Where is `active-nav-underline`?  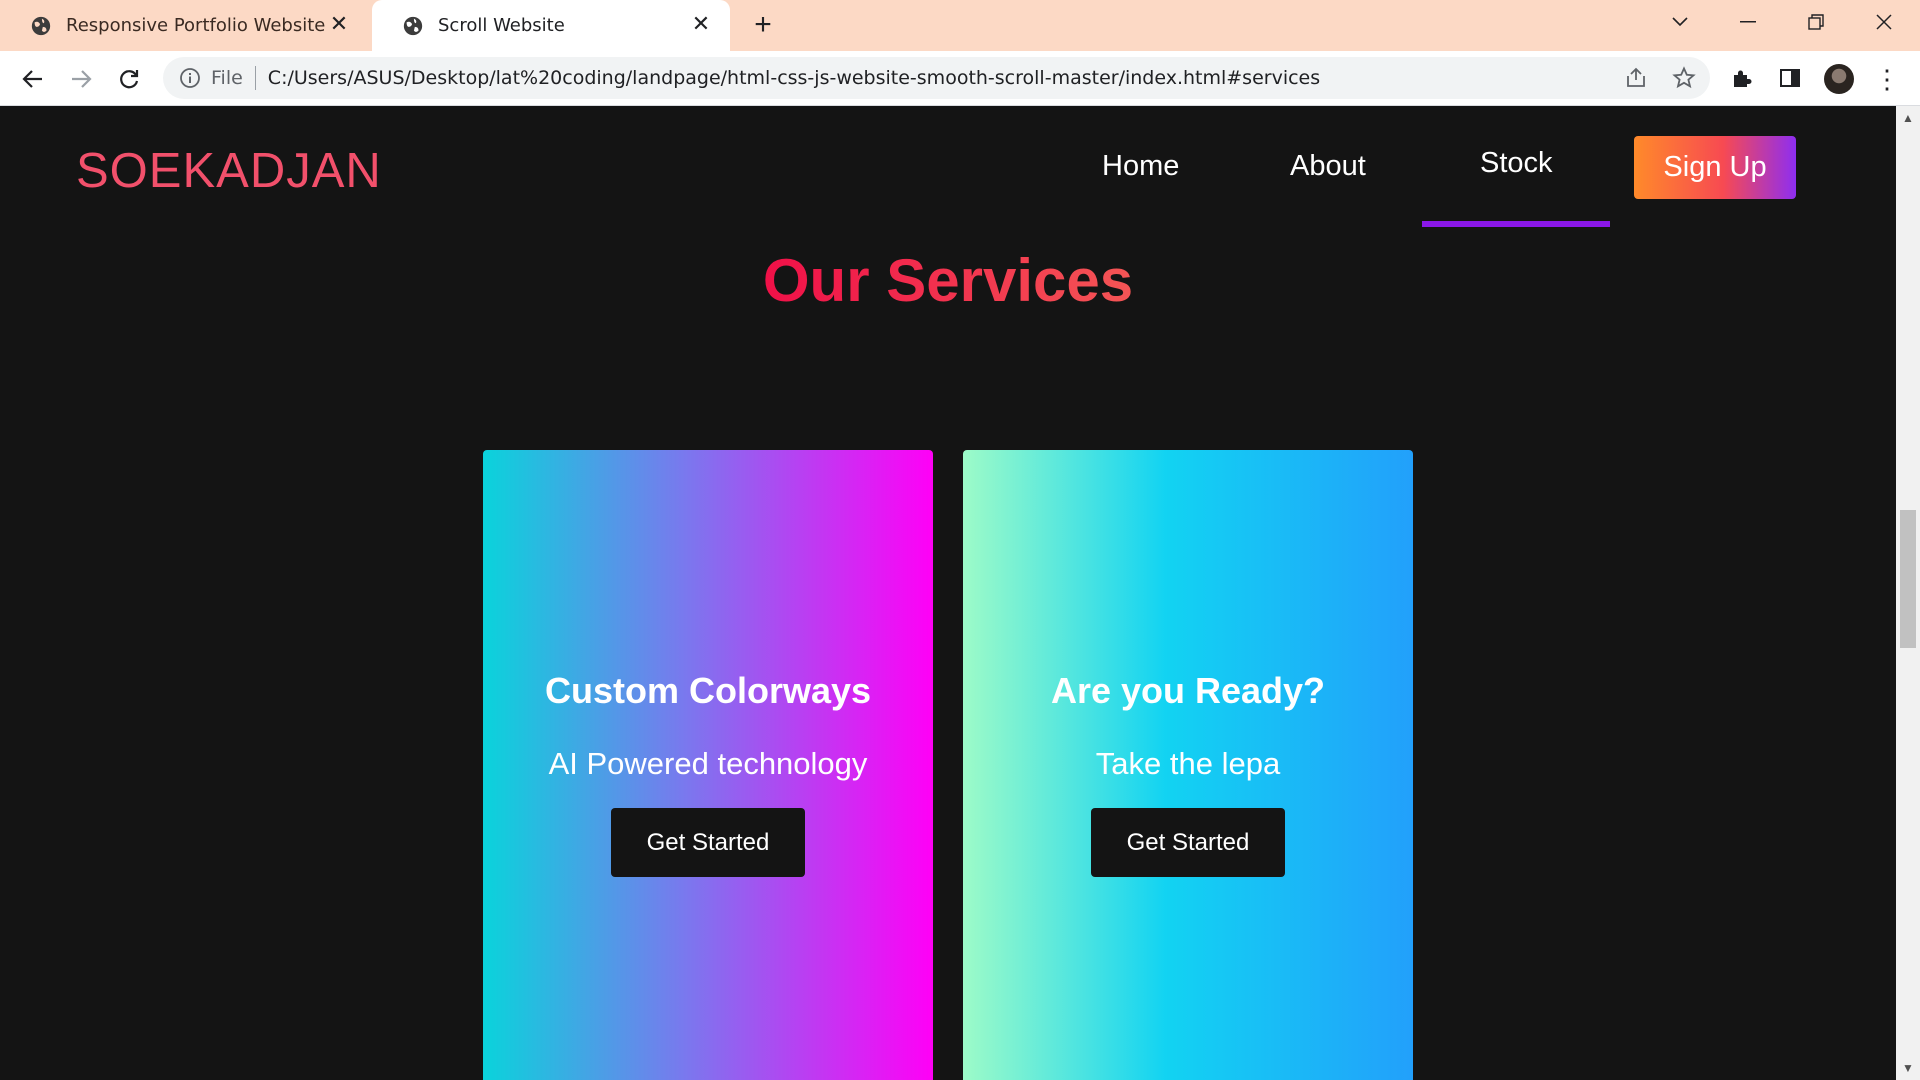 active-nav-underline is located at coordinates (1516, 224).